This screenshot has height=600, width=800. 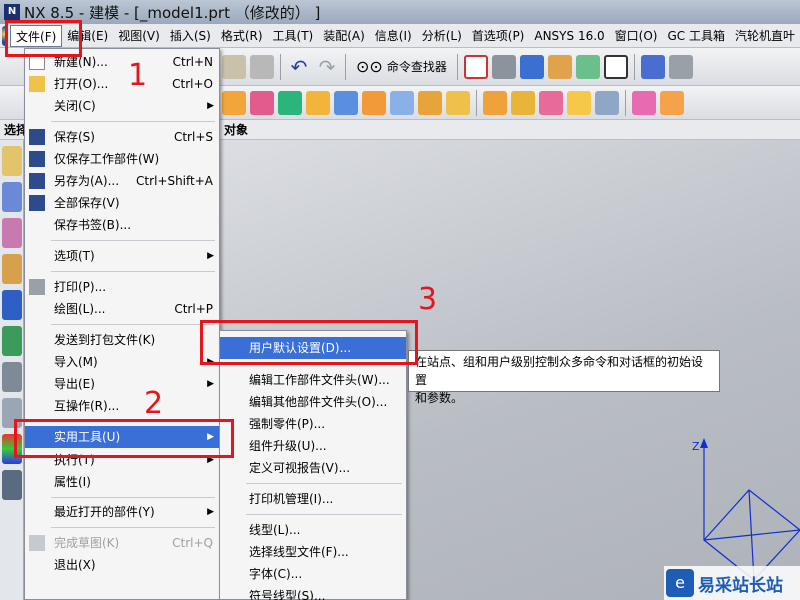 I want to click on layer-icon, so click(x=559, y=66).